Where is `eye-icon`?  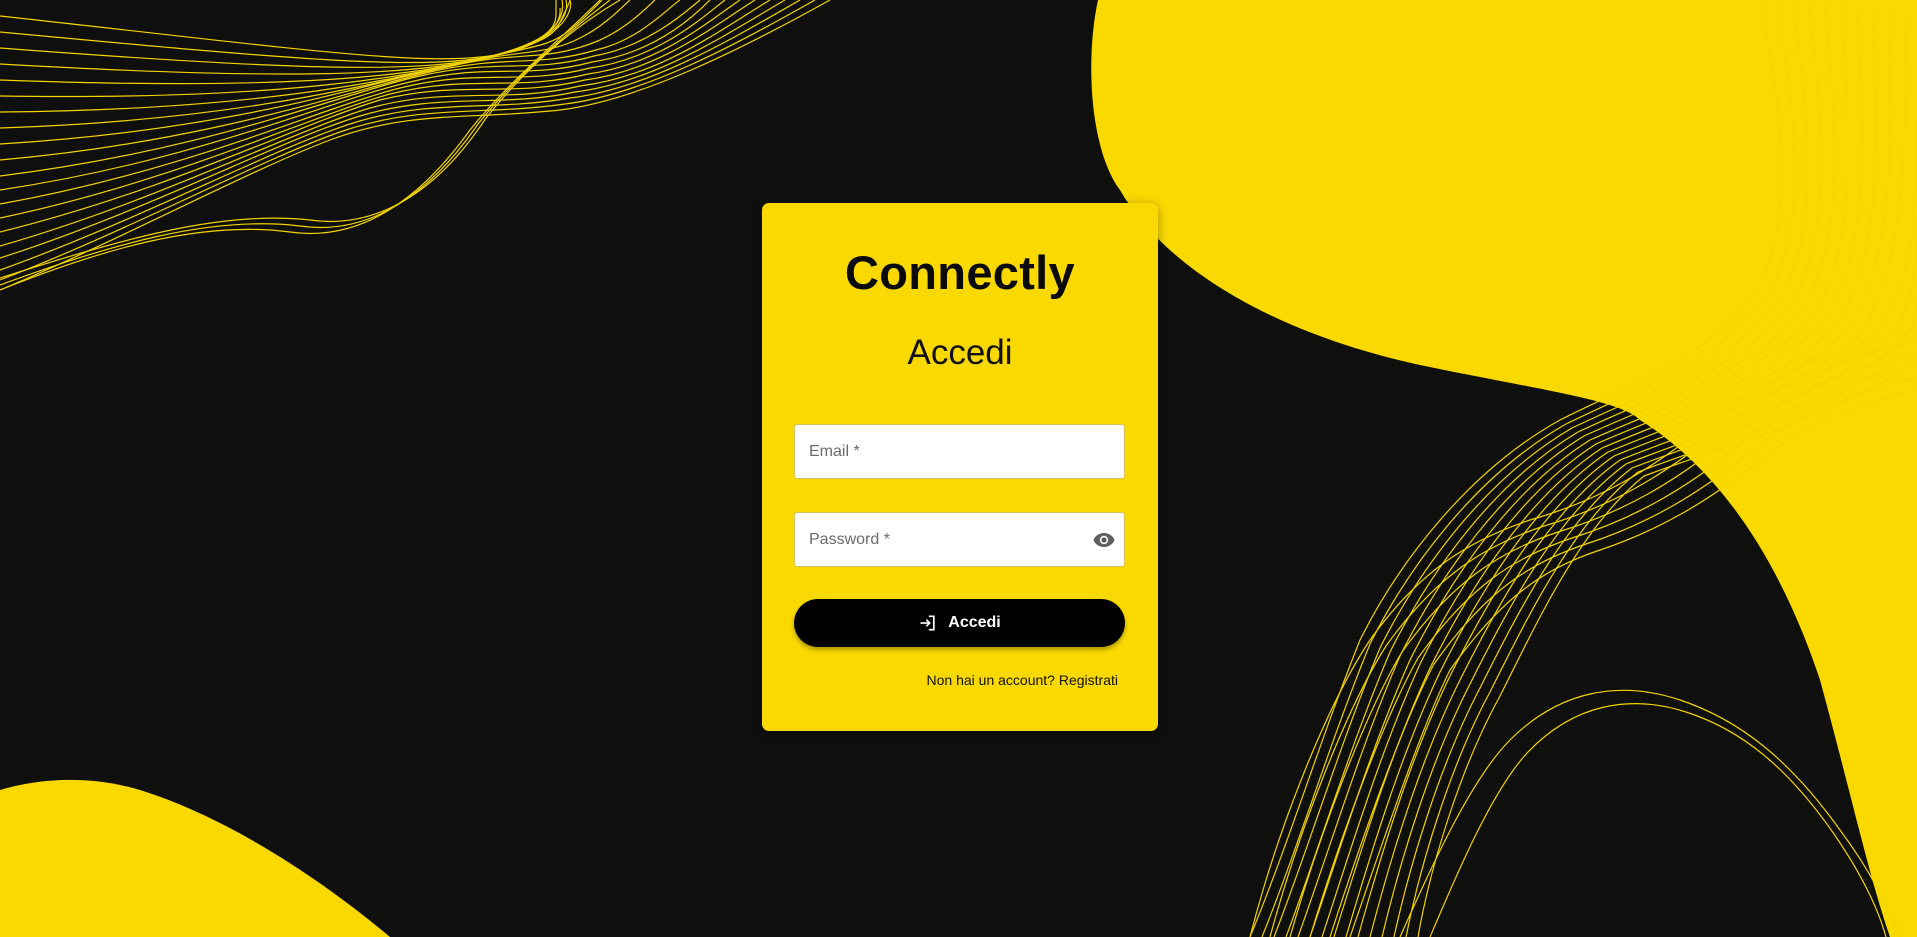
eye-icon is located at coordinates (1104, 540).